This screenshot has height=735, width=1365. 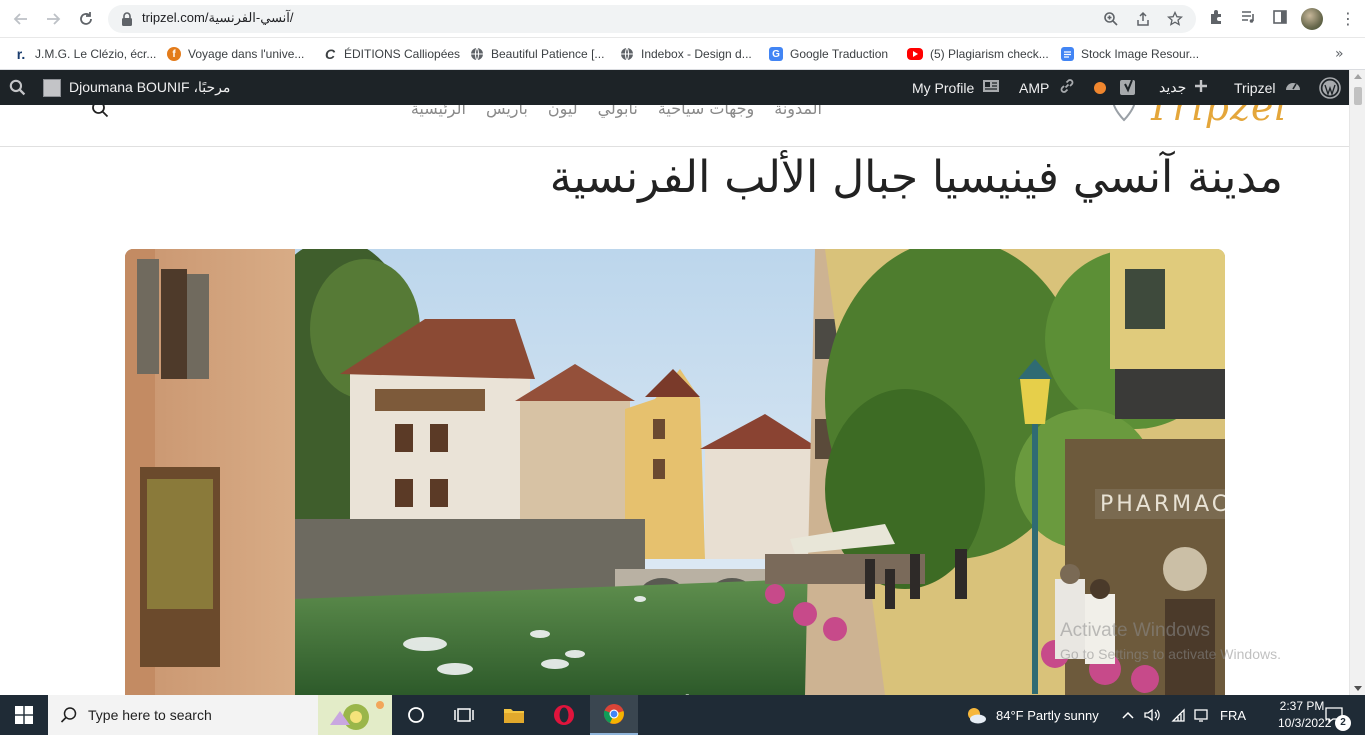 I want to click on bookmarks-overflow-button: », so click(x=1339, y=54).